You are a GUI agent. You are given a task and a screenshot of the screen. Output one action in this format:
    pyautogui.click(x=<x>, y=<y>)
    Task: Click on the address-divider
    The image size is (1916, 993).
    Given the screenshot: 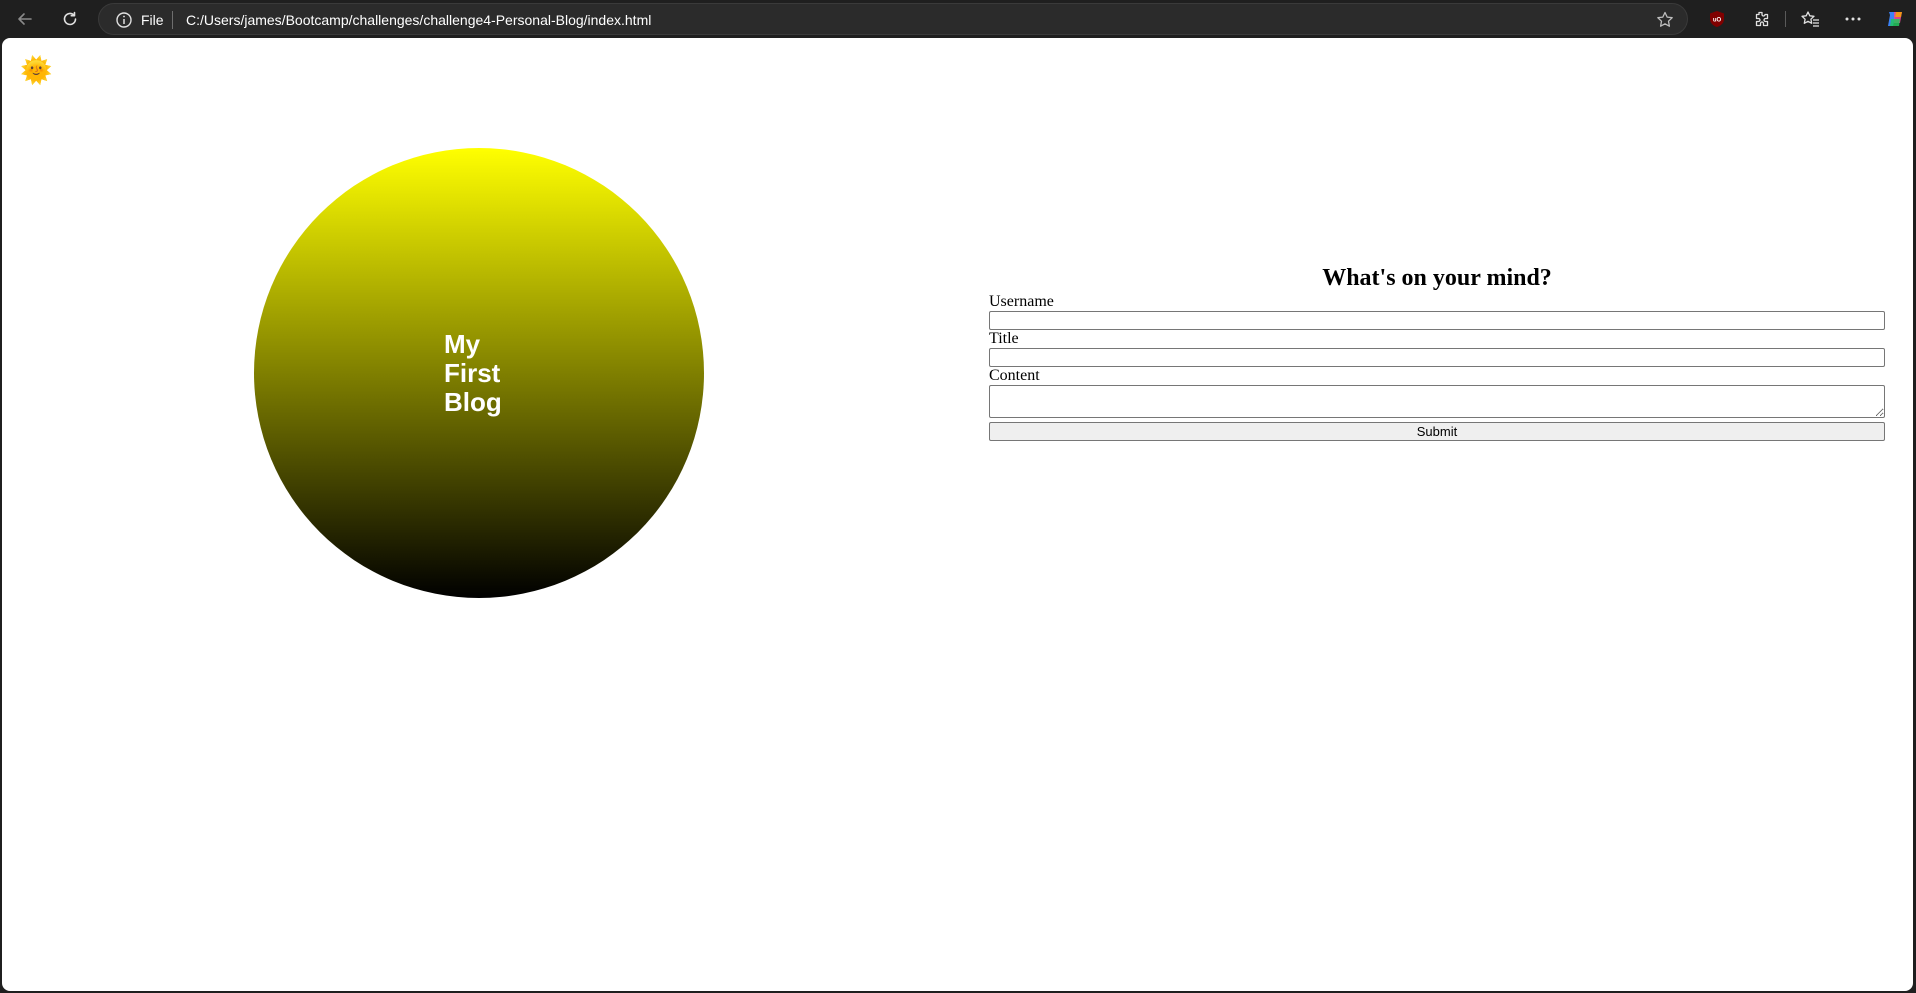 What is the action you would take?
    pyautogui.click(x=172, y=20)
    